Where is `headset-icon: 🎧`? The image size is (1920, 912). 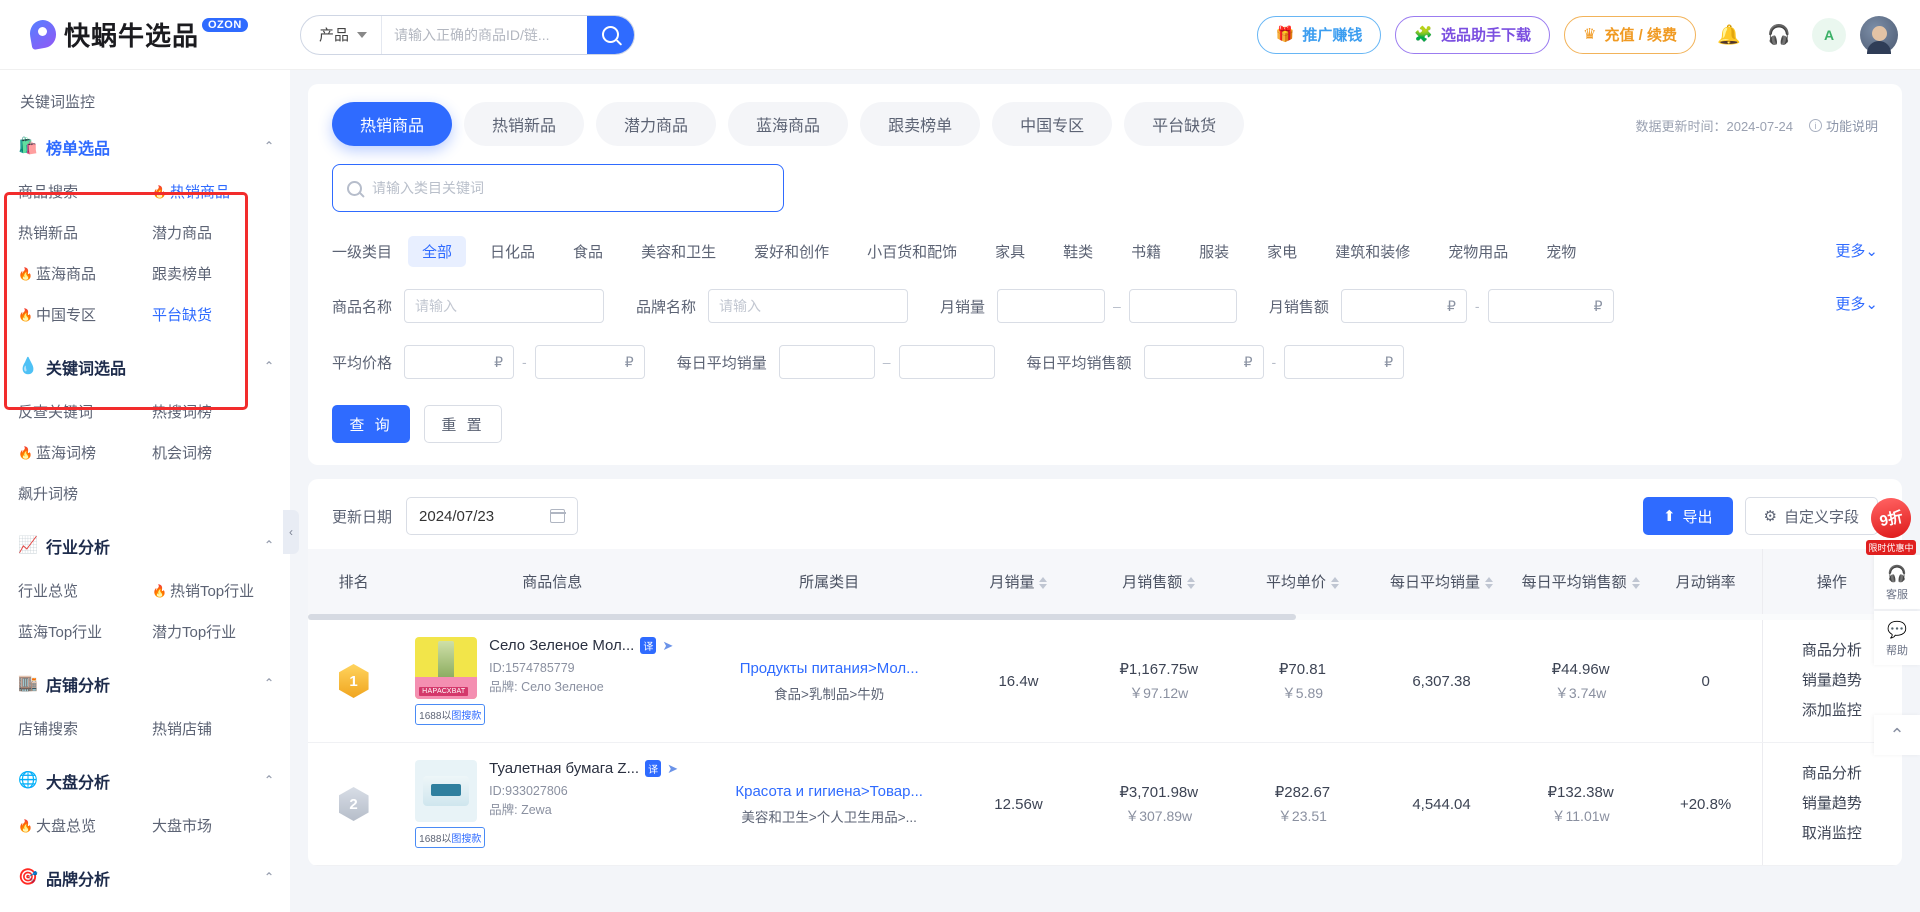 headset-icon: 🎧 is located at coordinates (1779, 35).